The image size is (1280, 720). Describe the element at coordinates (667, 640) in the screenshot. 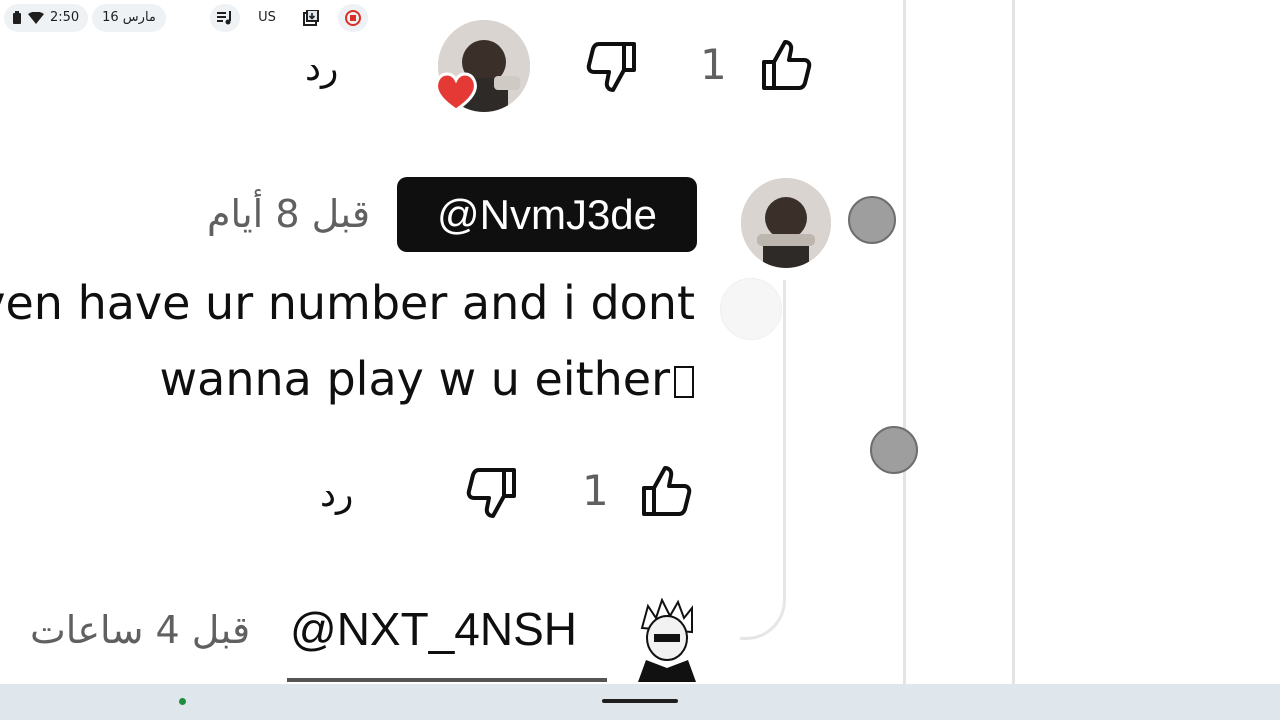

I see `commenter-avatar-next` at that location.